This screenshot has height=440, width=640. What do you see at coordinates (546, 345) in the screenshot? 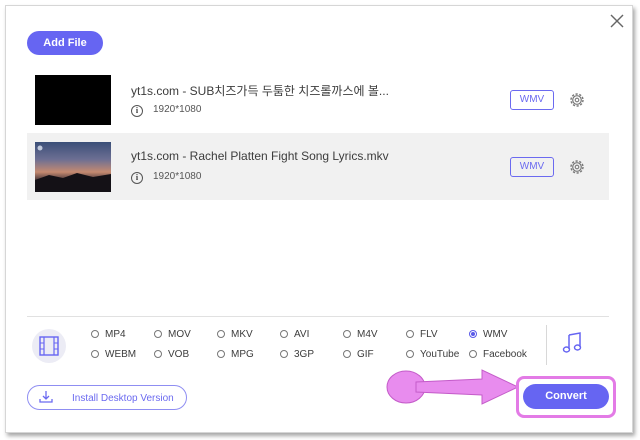
I see `divider` at bounding box center [546, 345].